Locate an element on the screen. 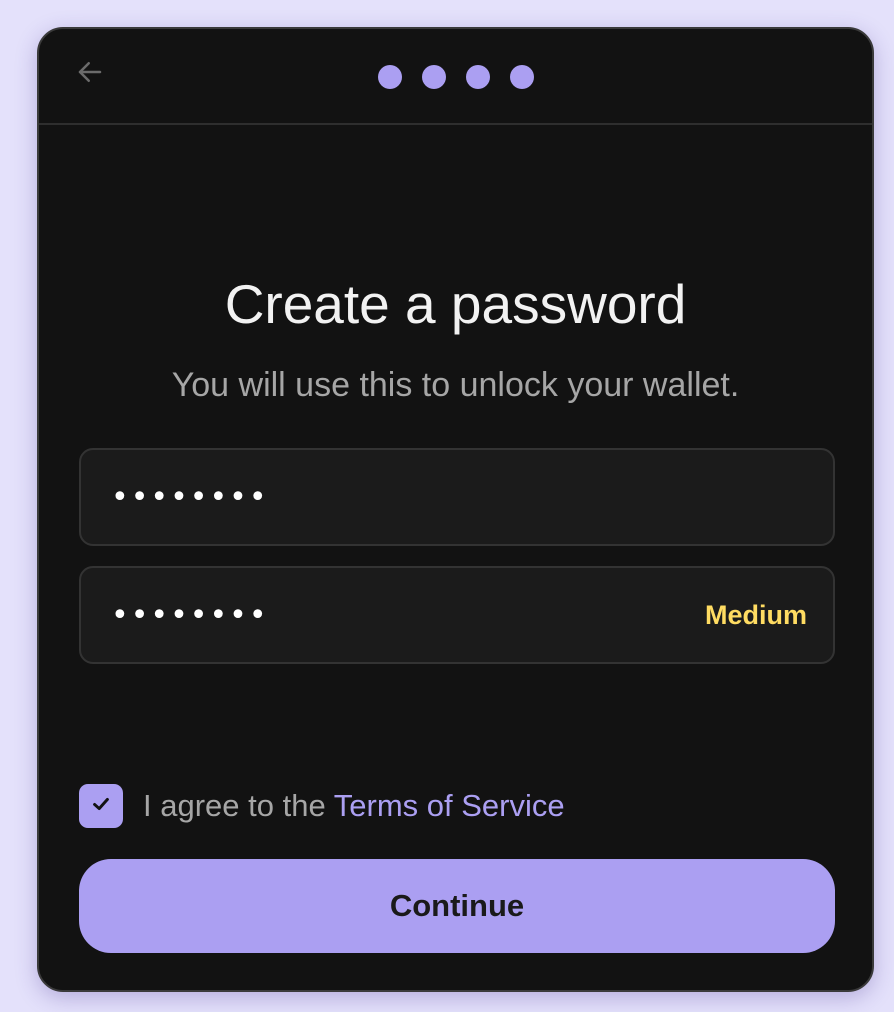  password-field is located at coordinates (457, 497).